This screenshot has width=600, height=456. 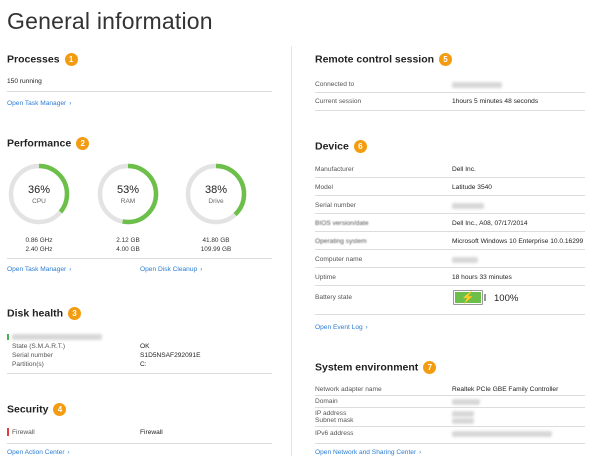 What do you see at coordinates (8, 337) in the screenshot?
I see `disk-status-indicator` at bounding box center [8, 337].